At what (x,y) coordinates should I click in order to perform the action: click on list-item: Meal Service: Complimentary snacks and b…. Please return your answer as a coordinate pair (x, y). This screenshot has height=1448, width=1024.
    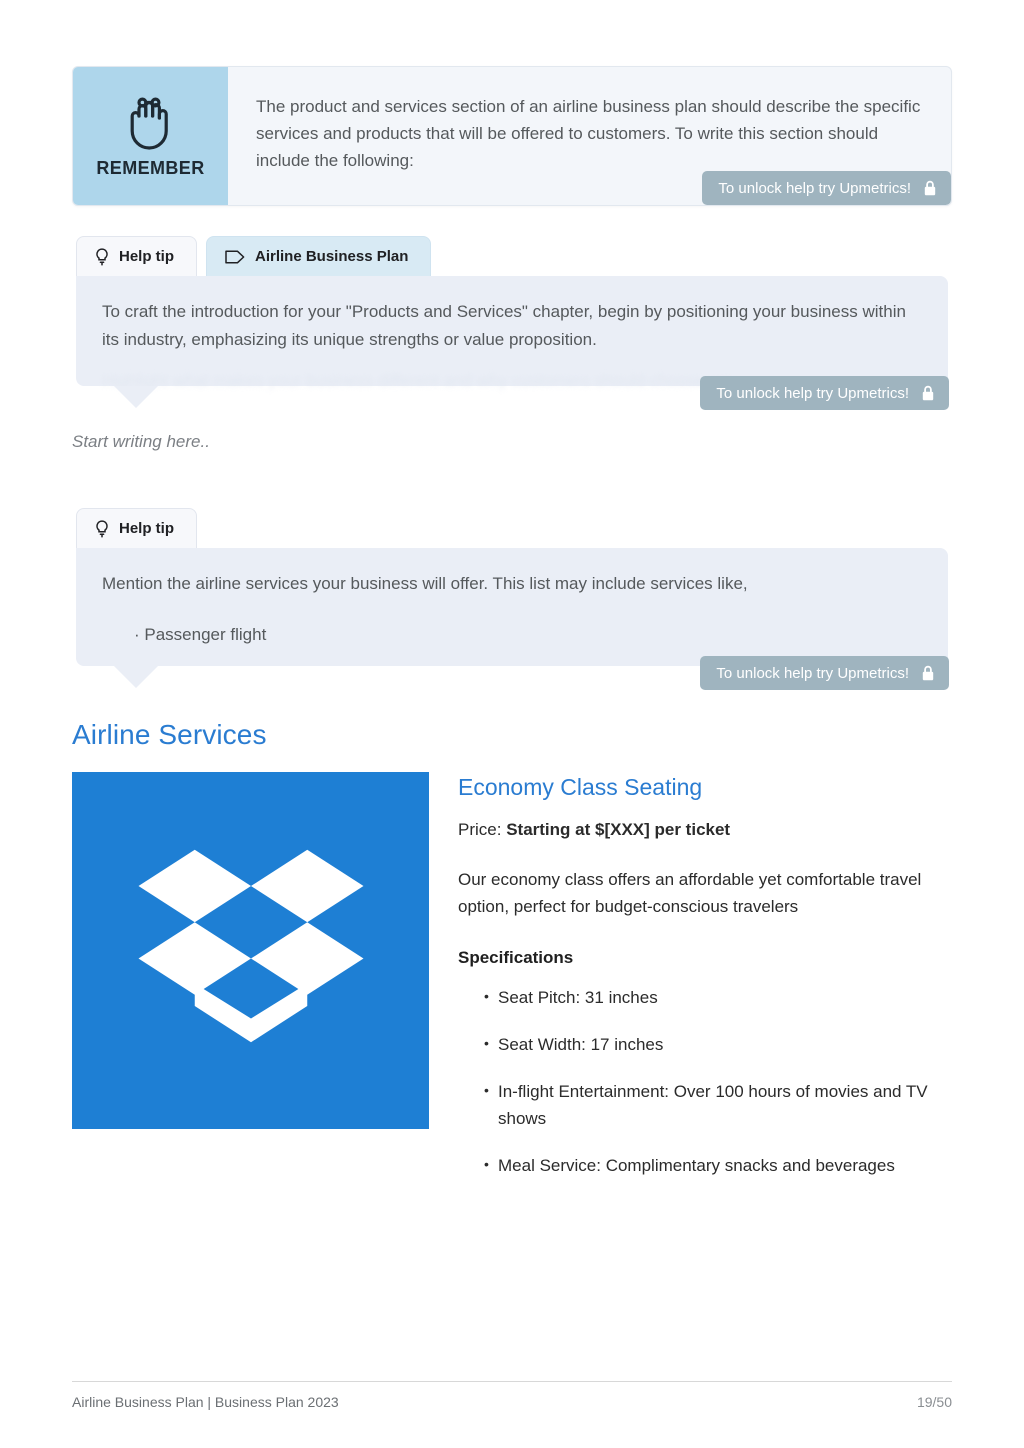
    Looking at the image, I should click on (718, 1165).